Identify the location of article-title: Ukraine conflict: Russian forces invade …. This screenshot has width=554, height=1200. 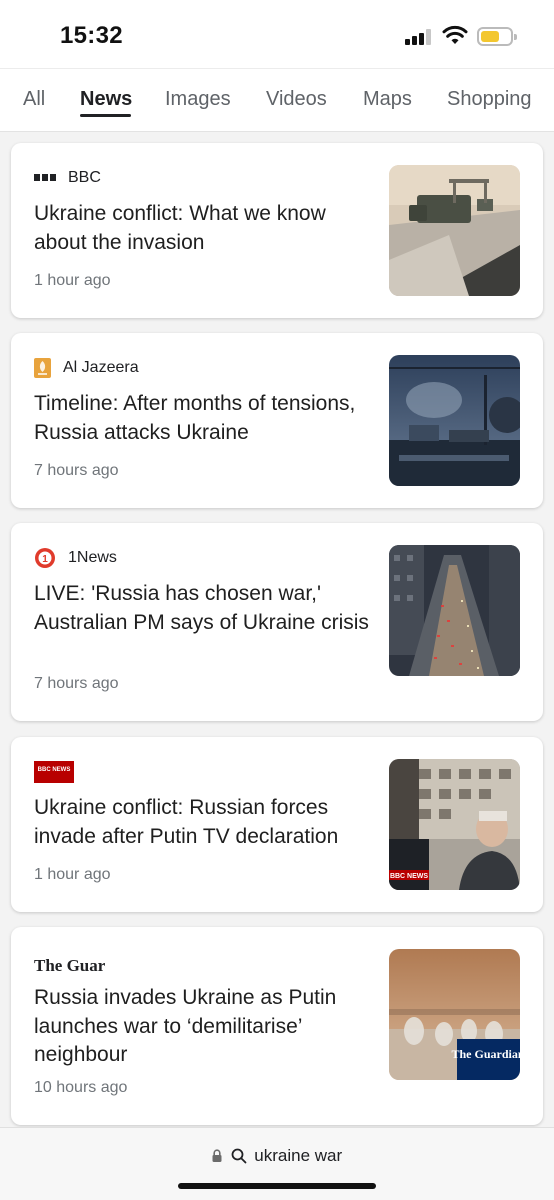
(201, 822).